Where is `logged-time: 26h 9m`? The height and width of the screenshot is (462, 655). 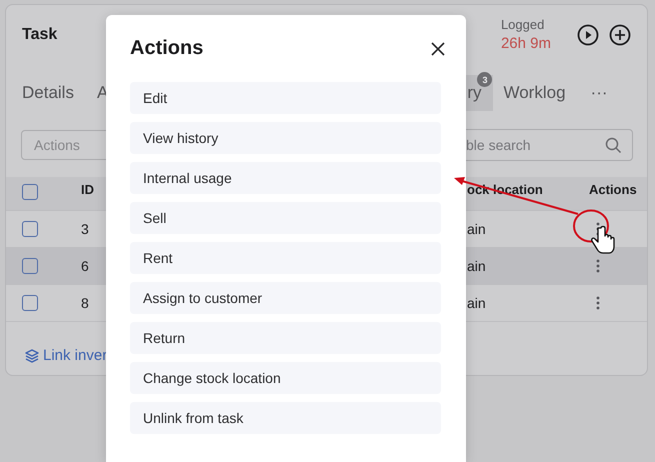
logged-time: 26h 9m is located at coordinates (525, 43).